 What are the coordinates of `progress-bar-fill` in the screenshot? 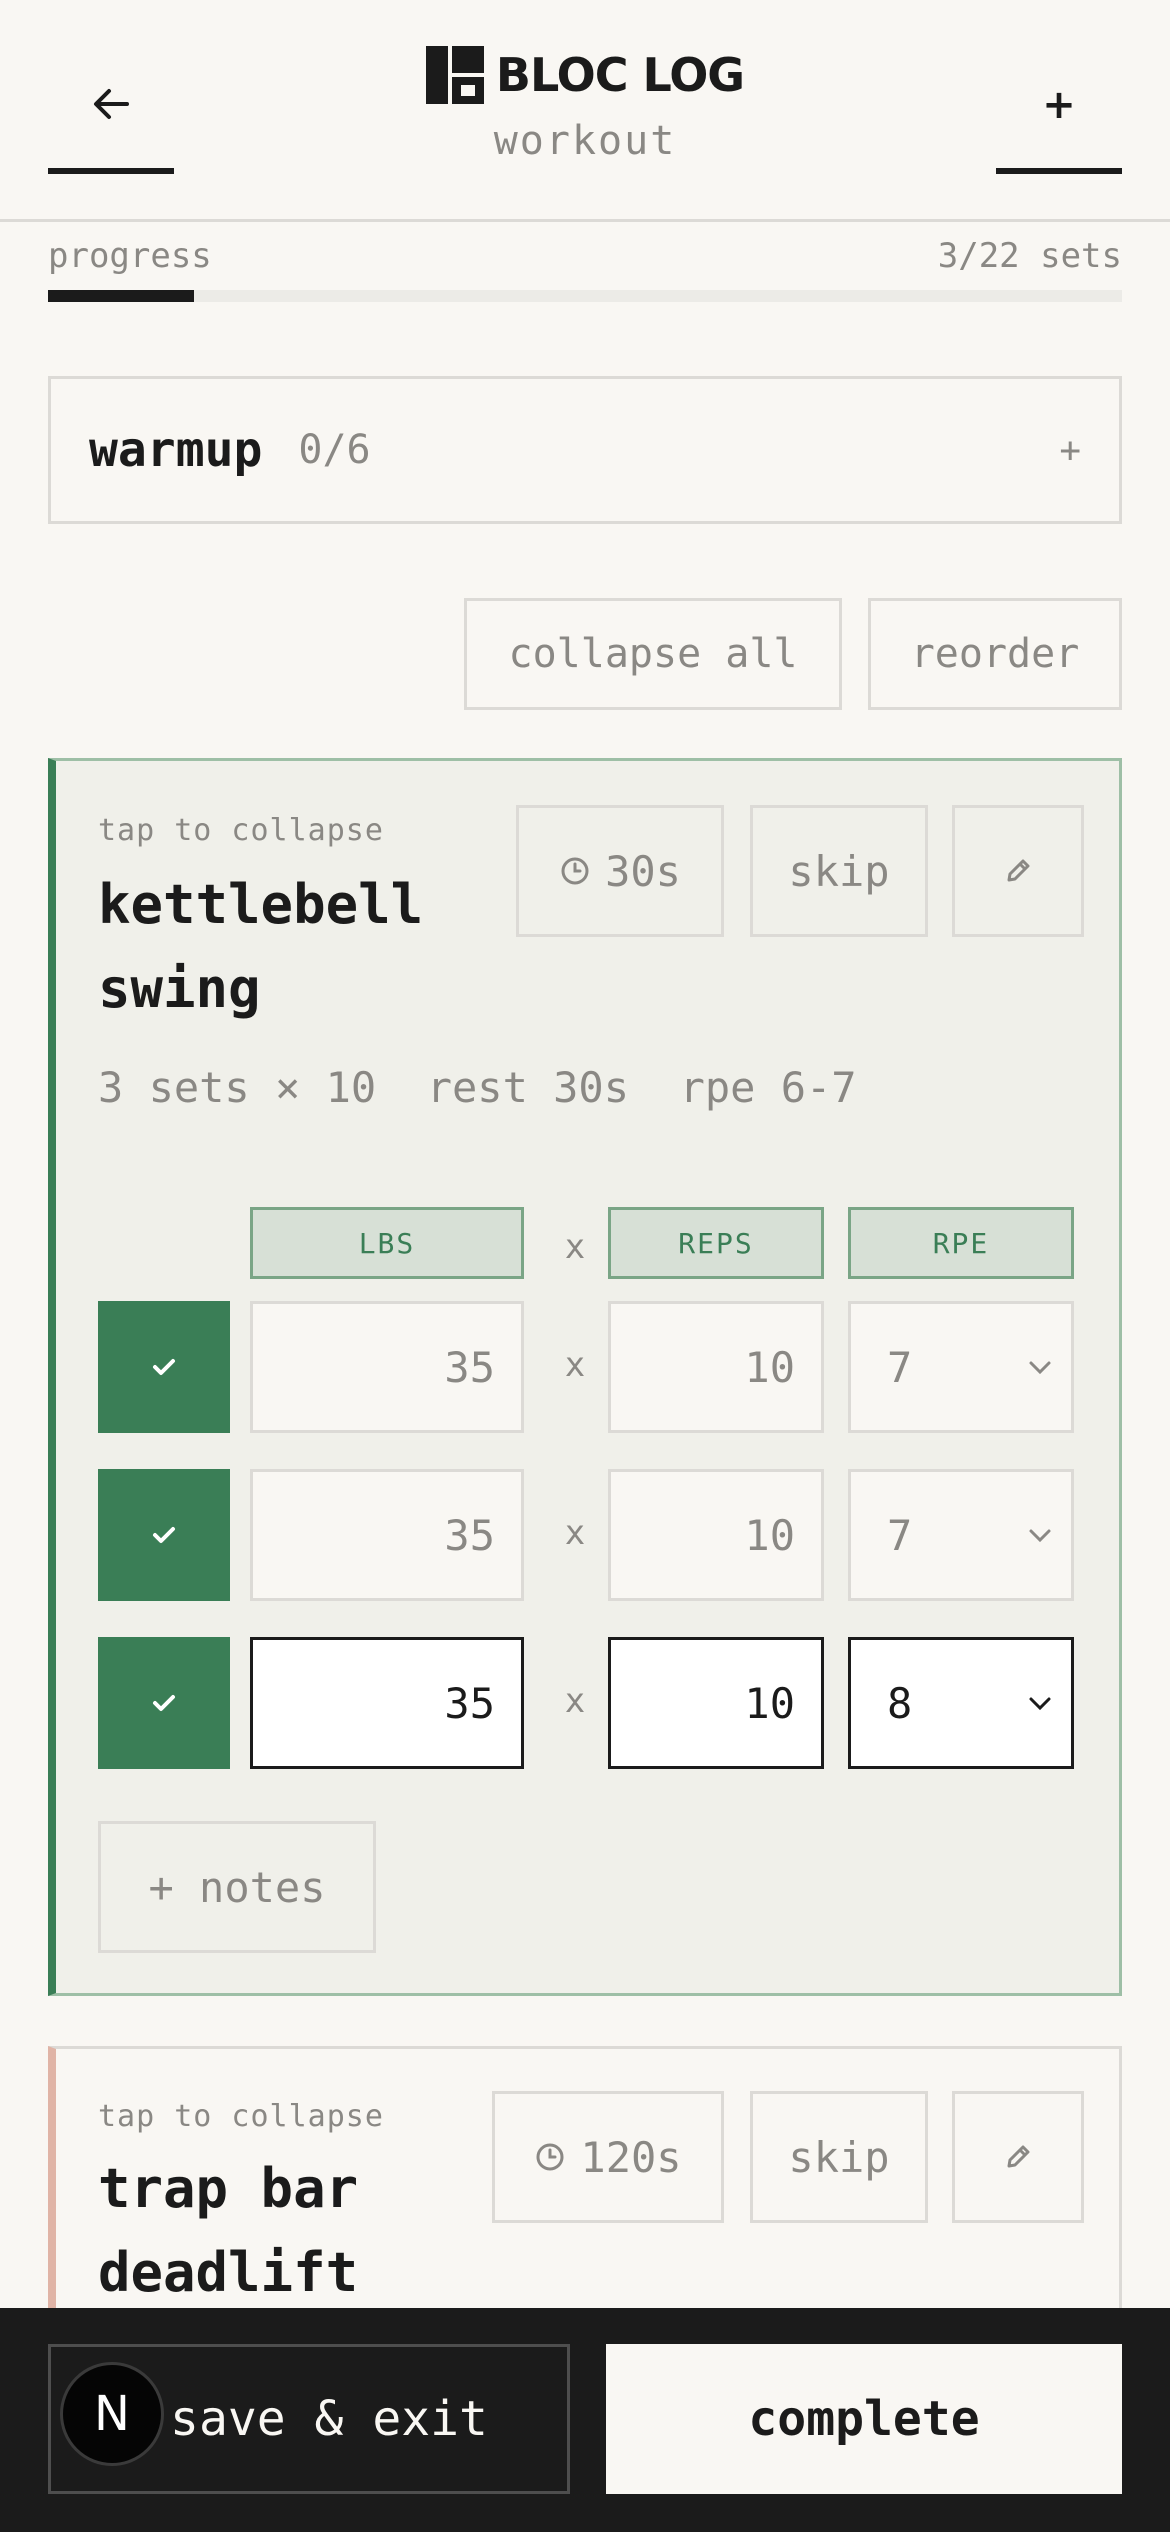 It's located at (121, 296).